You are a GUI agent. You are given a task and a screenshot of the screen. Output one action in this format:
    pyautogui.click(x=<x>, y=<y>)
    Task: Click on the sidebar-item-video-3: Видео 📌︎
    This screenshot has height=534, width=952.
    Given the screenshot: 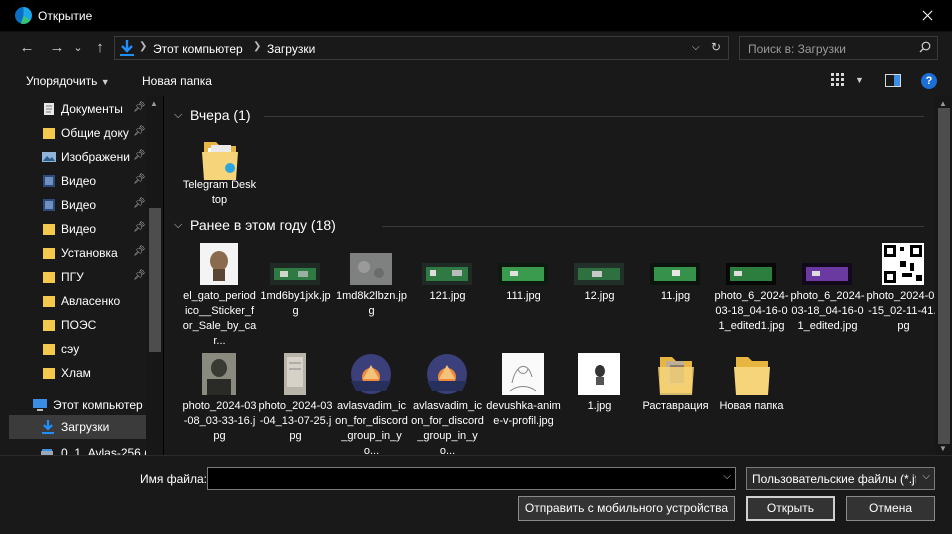 What is the action you would take?
    pyautogui.click(x=73, y=229)
    